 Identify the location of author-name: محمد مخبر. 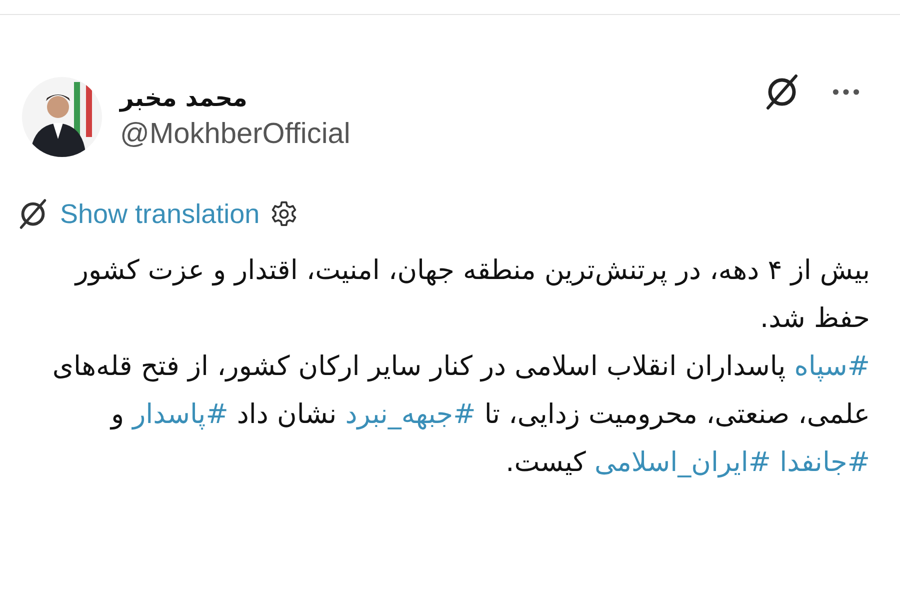
(235, 98).